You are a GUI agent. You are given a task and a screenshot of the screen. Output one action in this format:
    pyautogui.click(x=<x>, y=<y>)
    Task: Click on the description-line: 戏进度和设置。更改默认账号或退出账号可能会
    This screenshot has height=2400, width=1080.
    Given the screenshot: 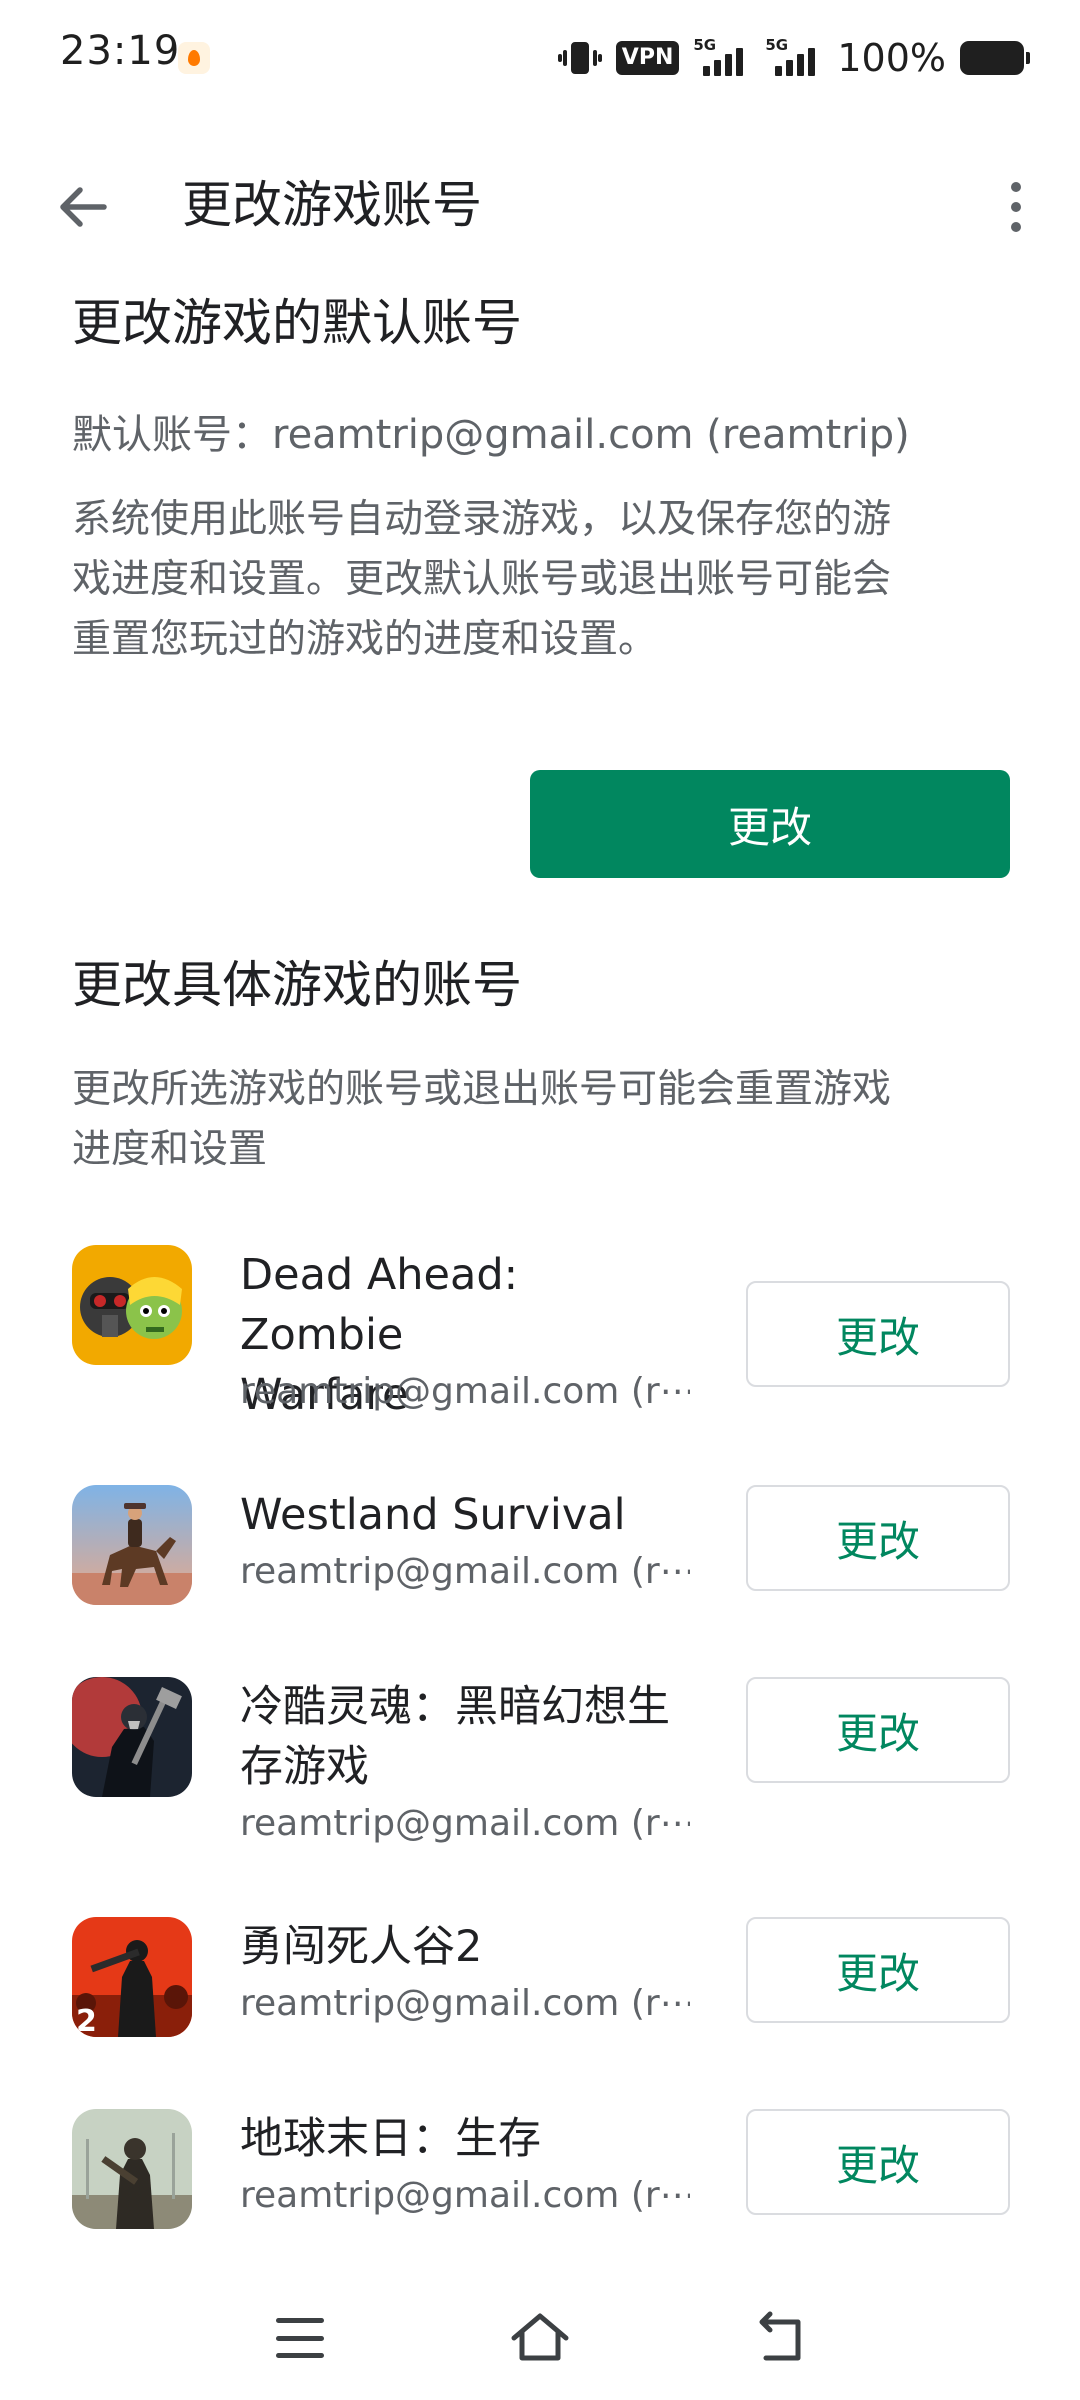 What is the action you would take?
    pyautogui.click(x=482, y=579)
    